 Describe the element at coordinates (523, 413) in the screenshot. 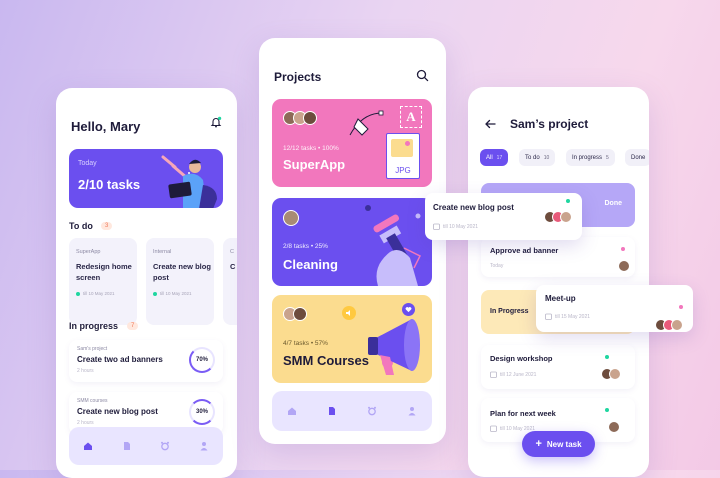

I see `task-title: Plan for next week` at that location.